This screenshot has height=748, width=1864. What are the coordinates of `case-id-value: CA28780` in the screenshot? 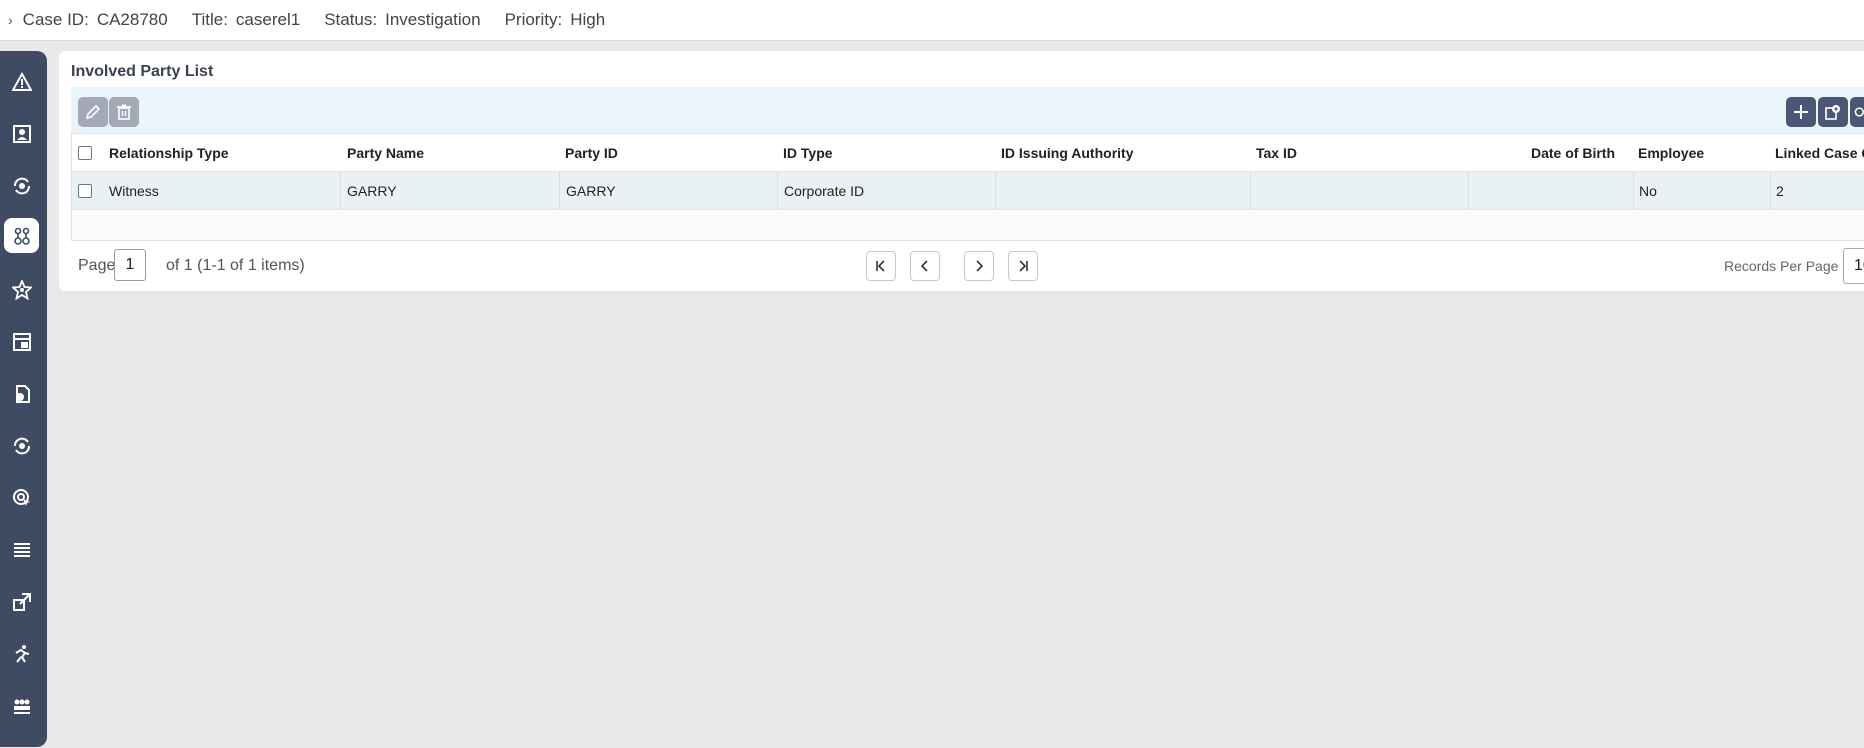 It's located at (132, 19).